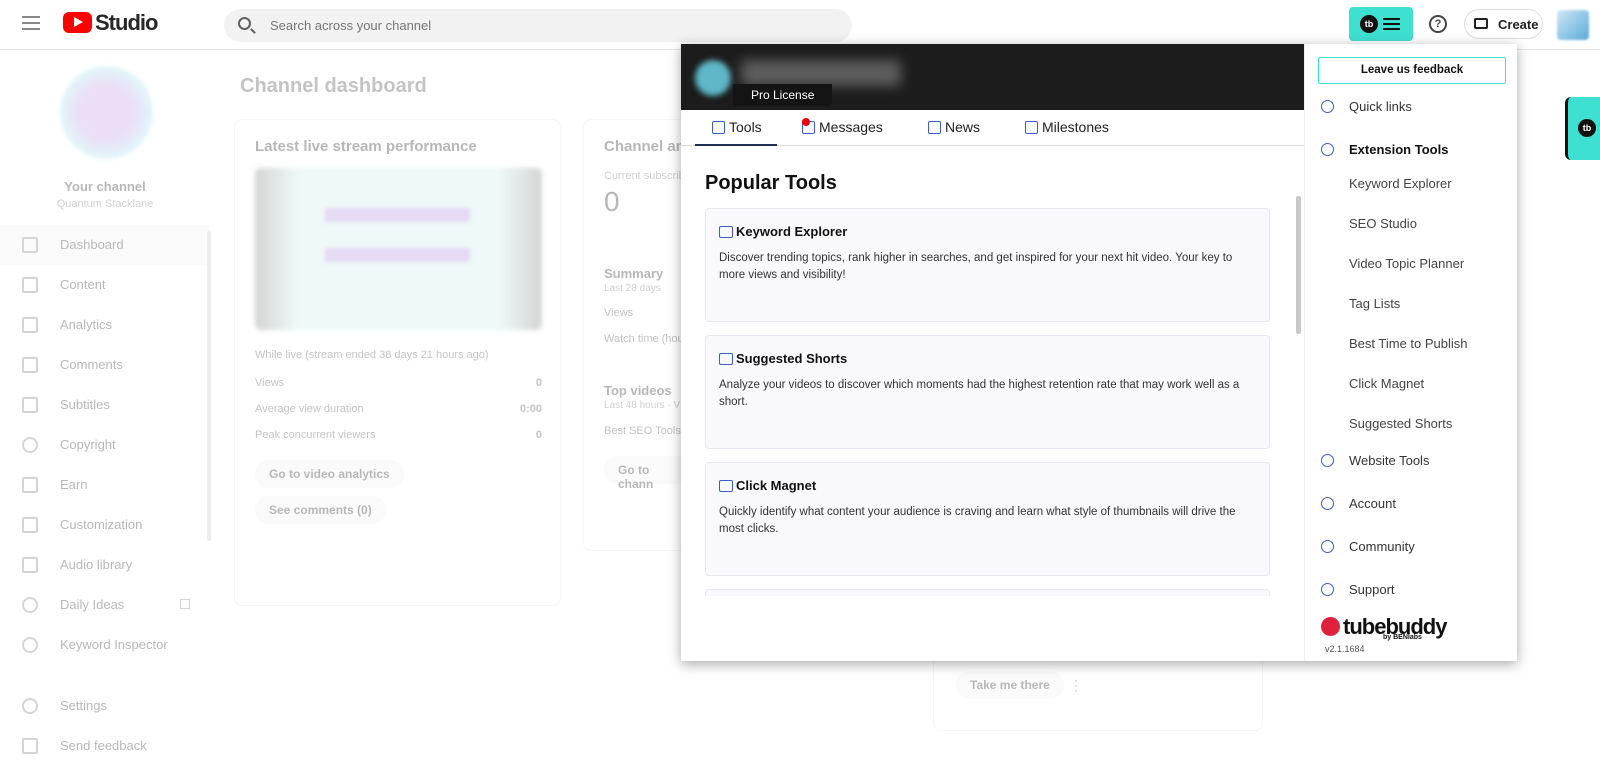 Image resolution: width=1600 pixels, height=766 pixels. What do you see at coordinates (105, 706) in the screenshot?
I see `sidebar-item-settings: Settings` at bounding box center [105, 706].